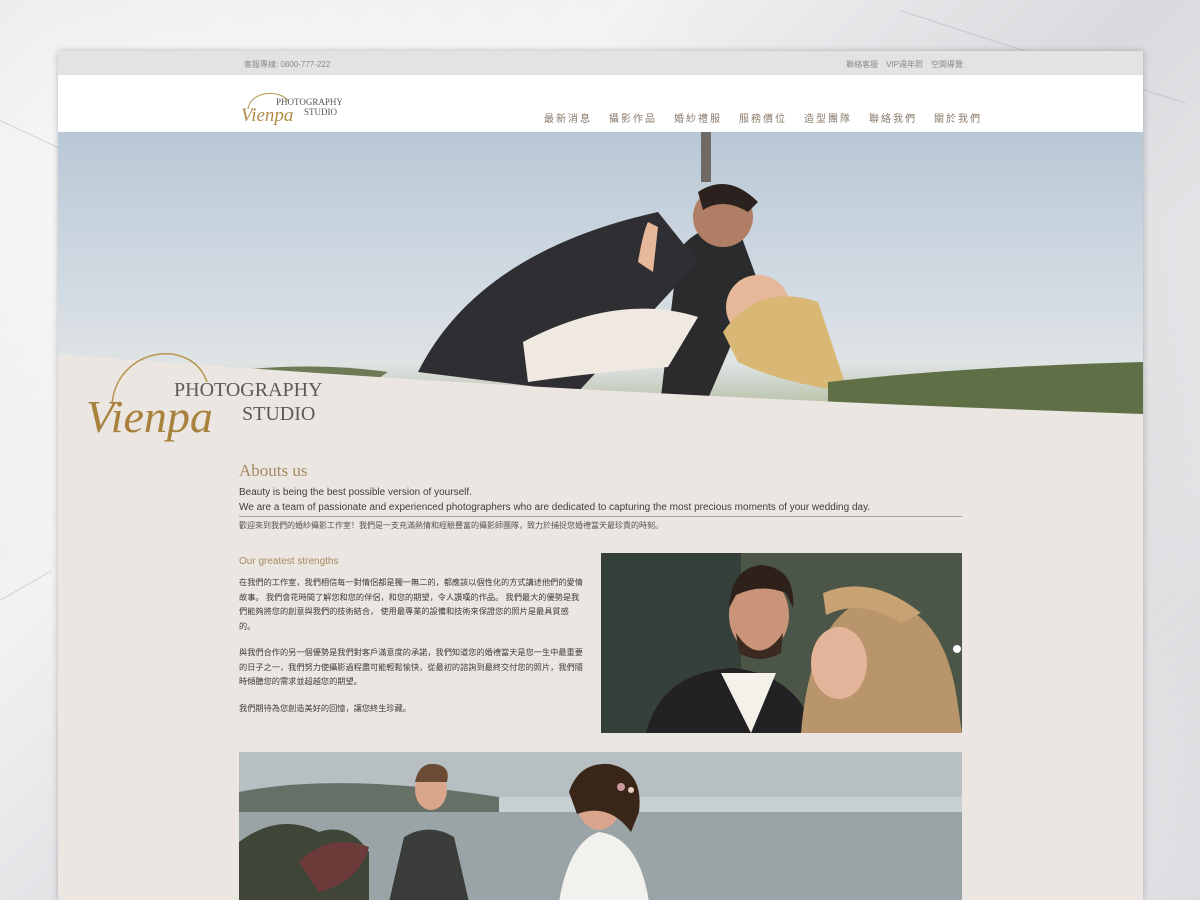  I want to click on logo-script: Vienpa, so click(267, 115).